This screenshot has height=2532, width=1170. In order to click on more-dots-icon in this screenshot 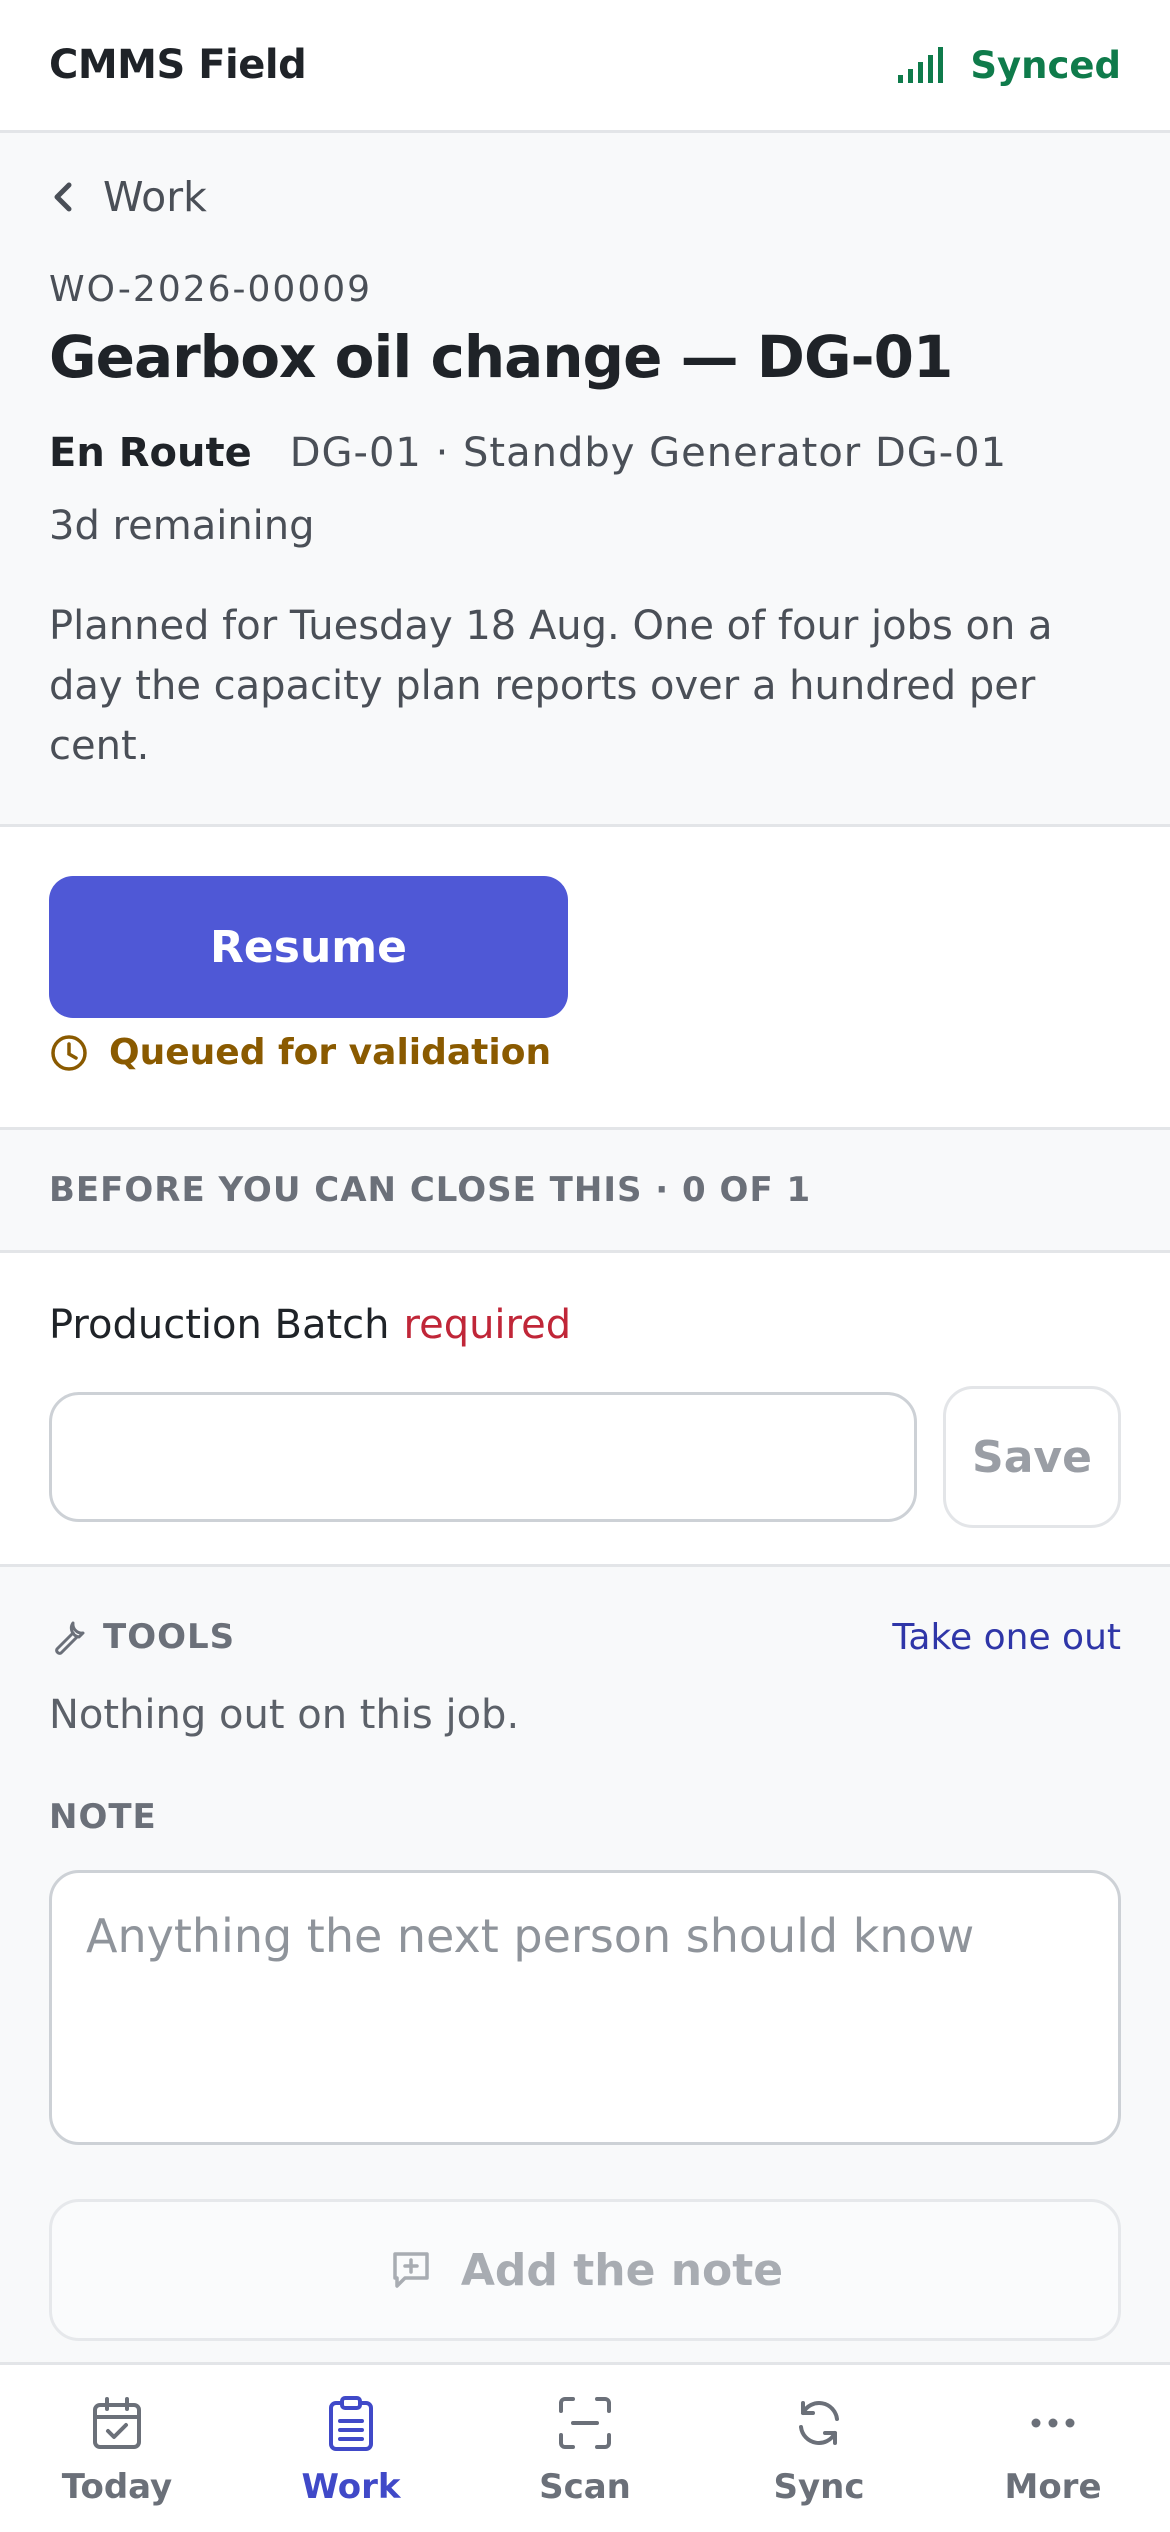, I will do `click(1053, 2423)`.